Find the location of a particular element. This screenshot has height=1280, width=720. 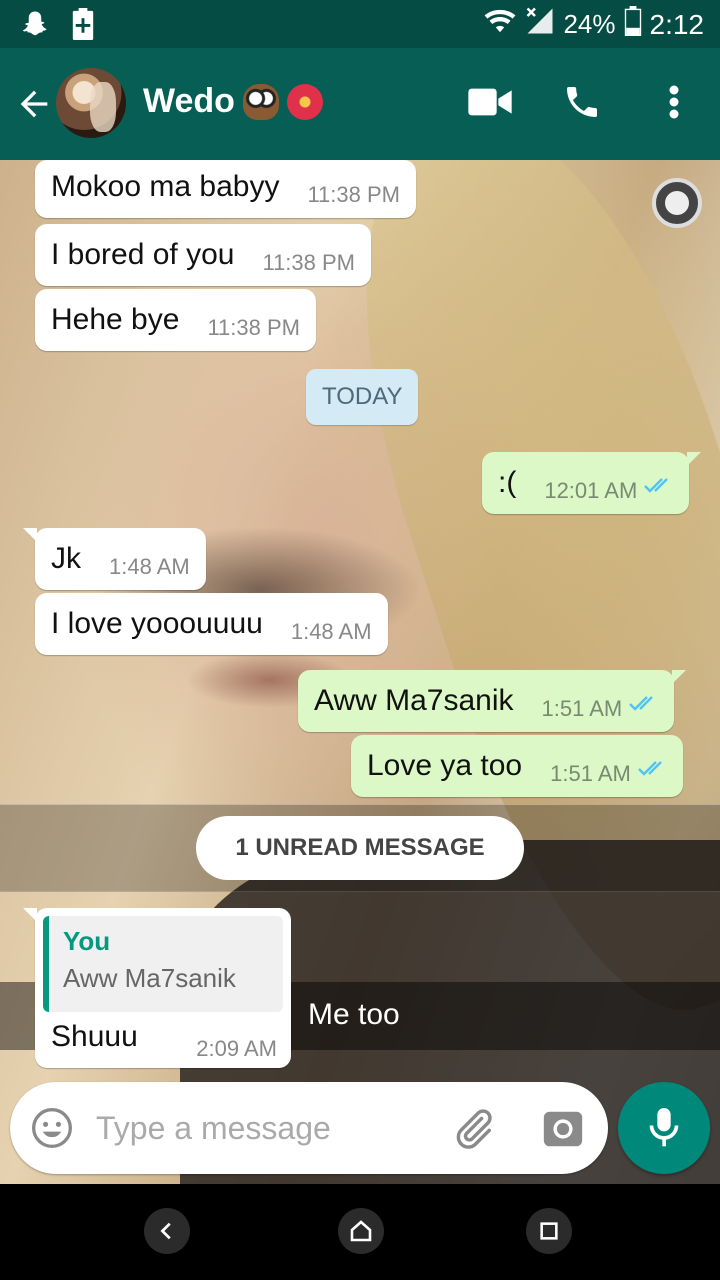

message-bubble: Love ya too 1:51 AM is located at coordinates (517, 766).